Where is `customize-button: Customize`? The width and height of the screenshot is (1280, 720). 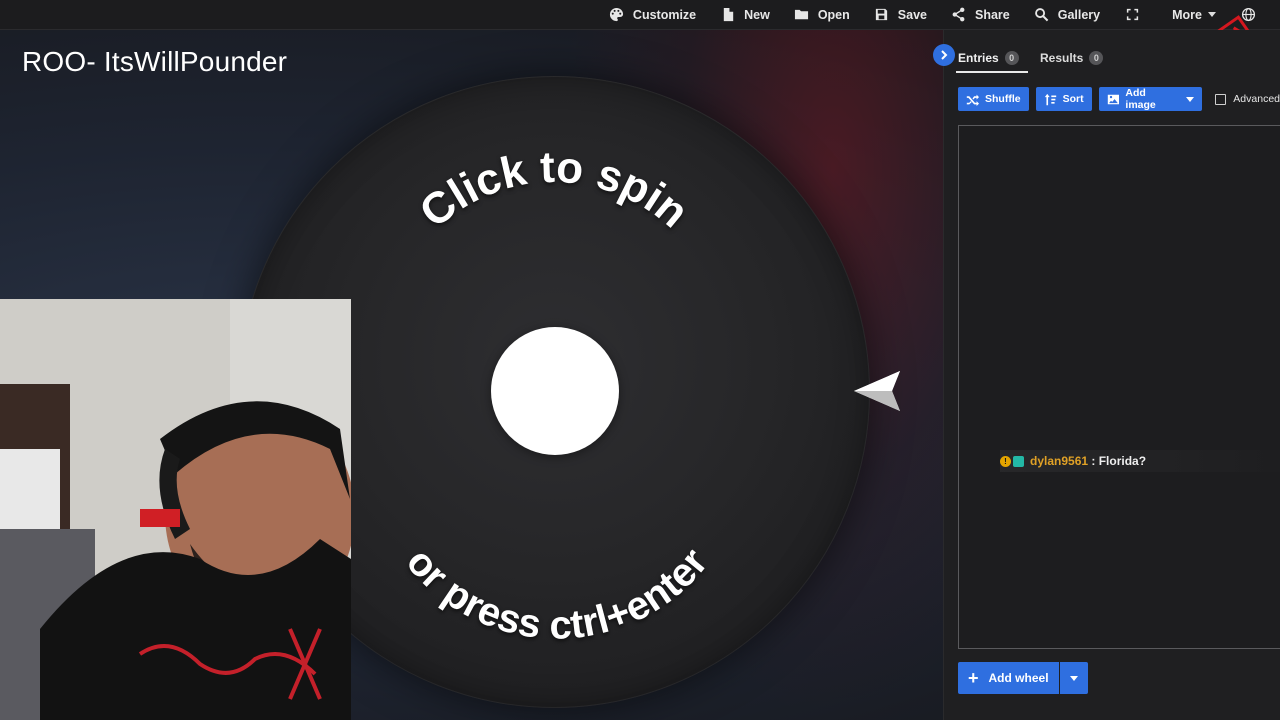
customize-button: Customize is located at coordinates (652, 15).